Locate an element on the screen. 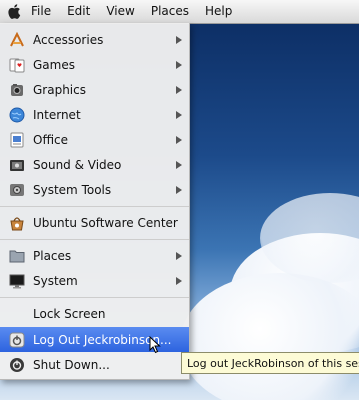  menu-item-lock-screen: Lock Screen is located at coordinates (94, 313).